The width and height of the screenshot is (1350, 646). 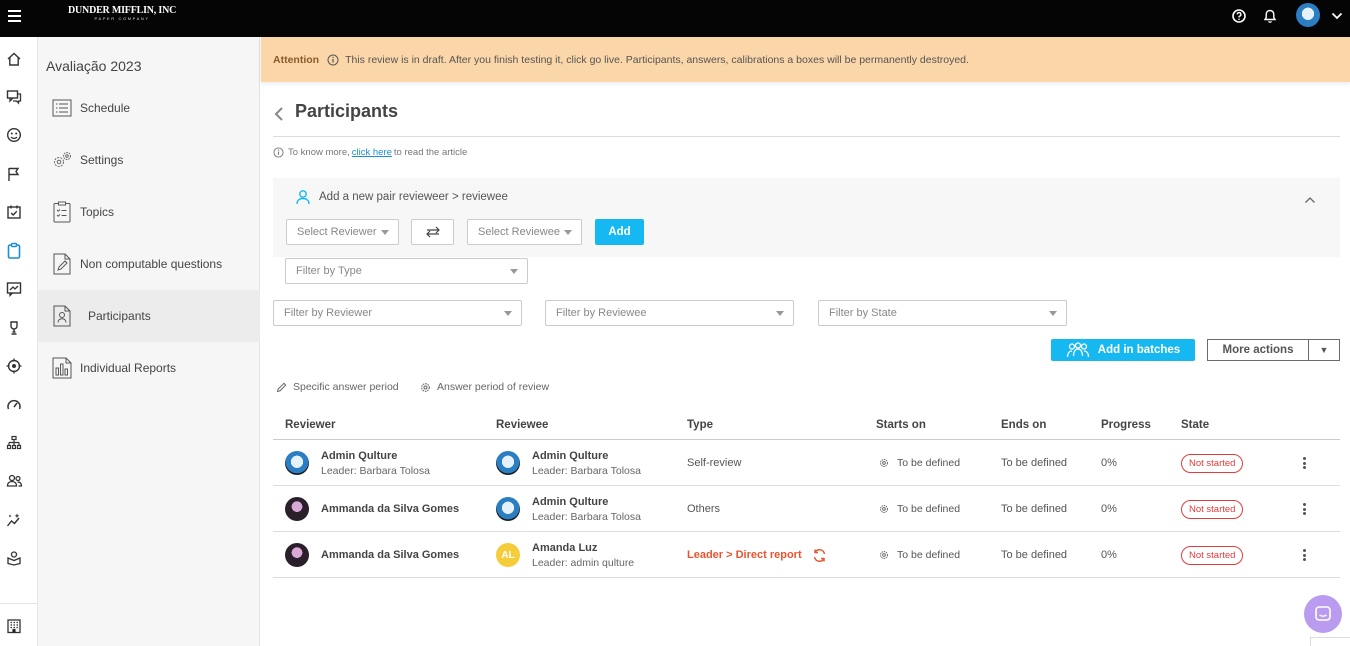 I want to click on add-pair-label: Add a new pair revieweer > reviewee, so click(x=413, y=197).